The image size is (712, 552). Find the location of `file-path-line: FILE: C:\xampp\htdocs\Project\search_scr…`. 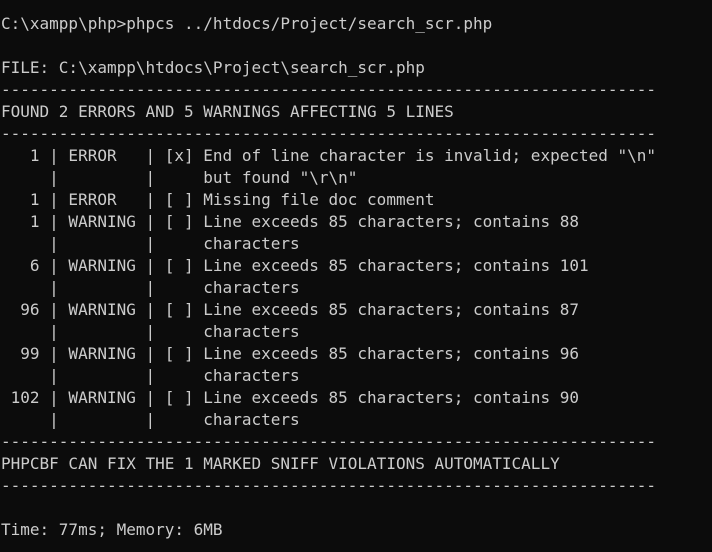

file-path-line: FILE: C:\xampp\htdocs\Project\search_scr… is located at coordinates (213, 67).